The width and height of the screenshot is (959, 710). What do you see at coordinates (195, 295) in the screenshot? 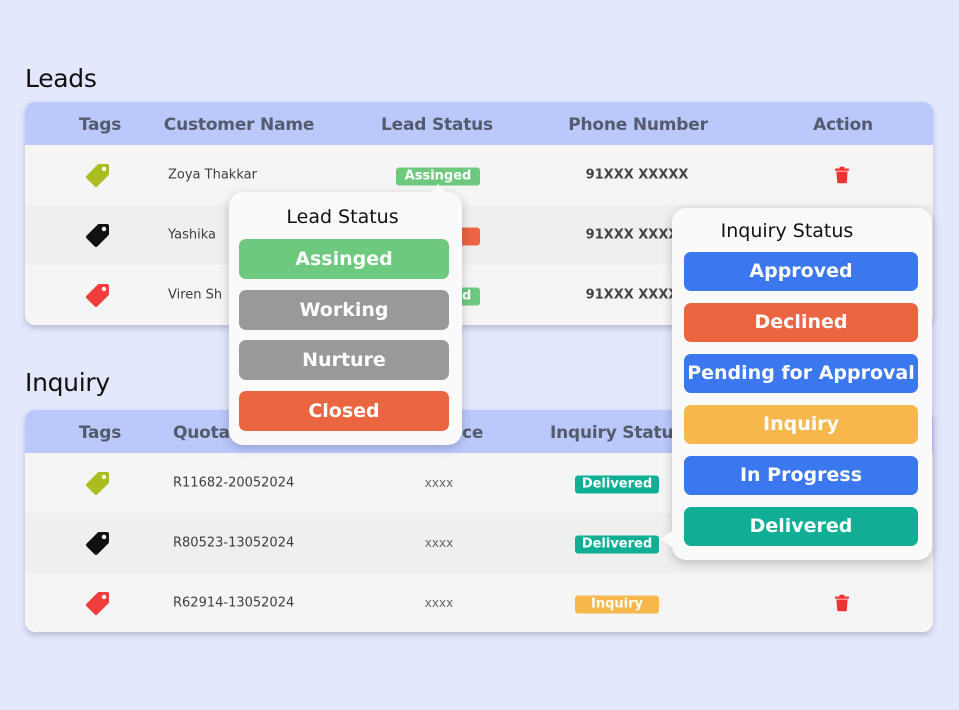
I see `customer-name: Viren Sh` at bounding box center [195, 295].